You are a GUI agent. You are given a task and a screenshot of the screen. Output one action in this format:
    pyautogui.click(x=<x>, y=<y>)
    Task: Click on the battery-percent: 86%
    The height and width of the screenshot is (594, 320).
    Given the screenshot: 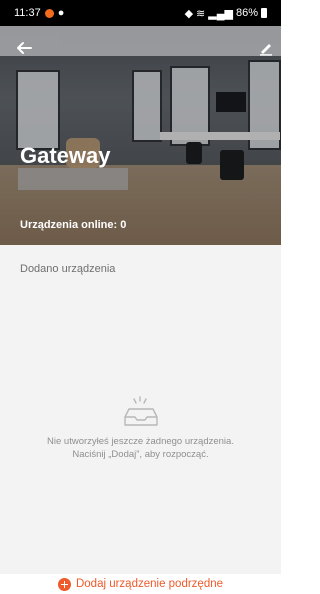 What is the action you would take?
    pyautogui.click(x=246, y=13)
    